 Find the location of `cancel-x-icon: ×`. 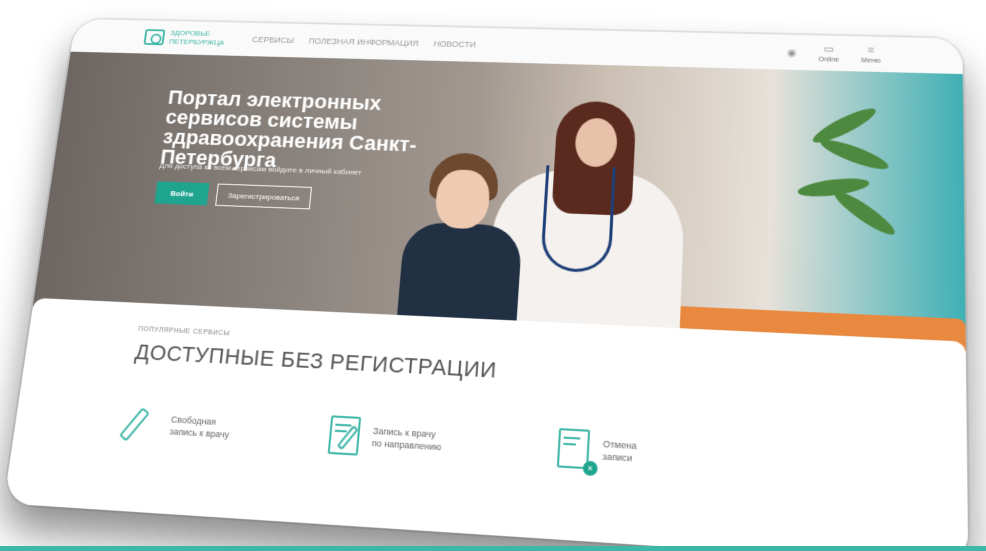

cancel-x-icon: × is located at coordinates (590, 468).